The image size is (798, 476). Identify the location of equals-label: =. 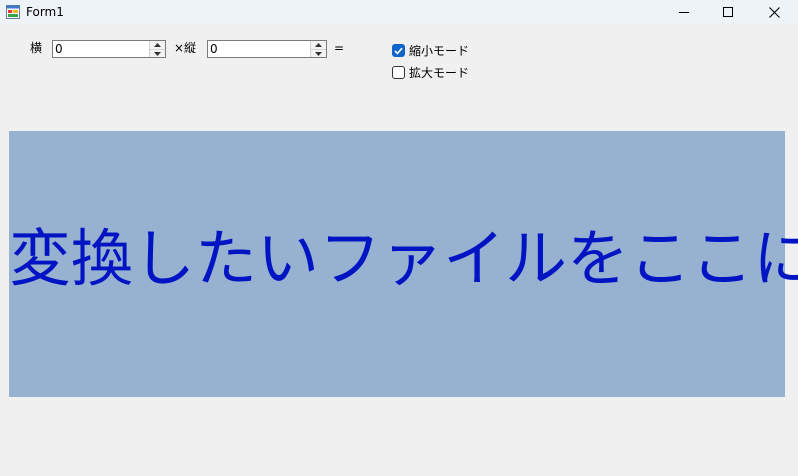
(339, 48).